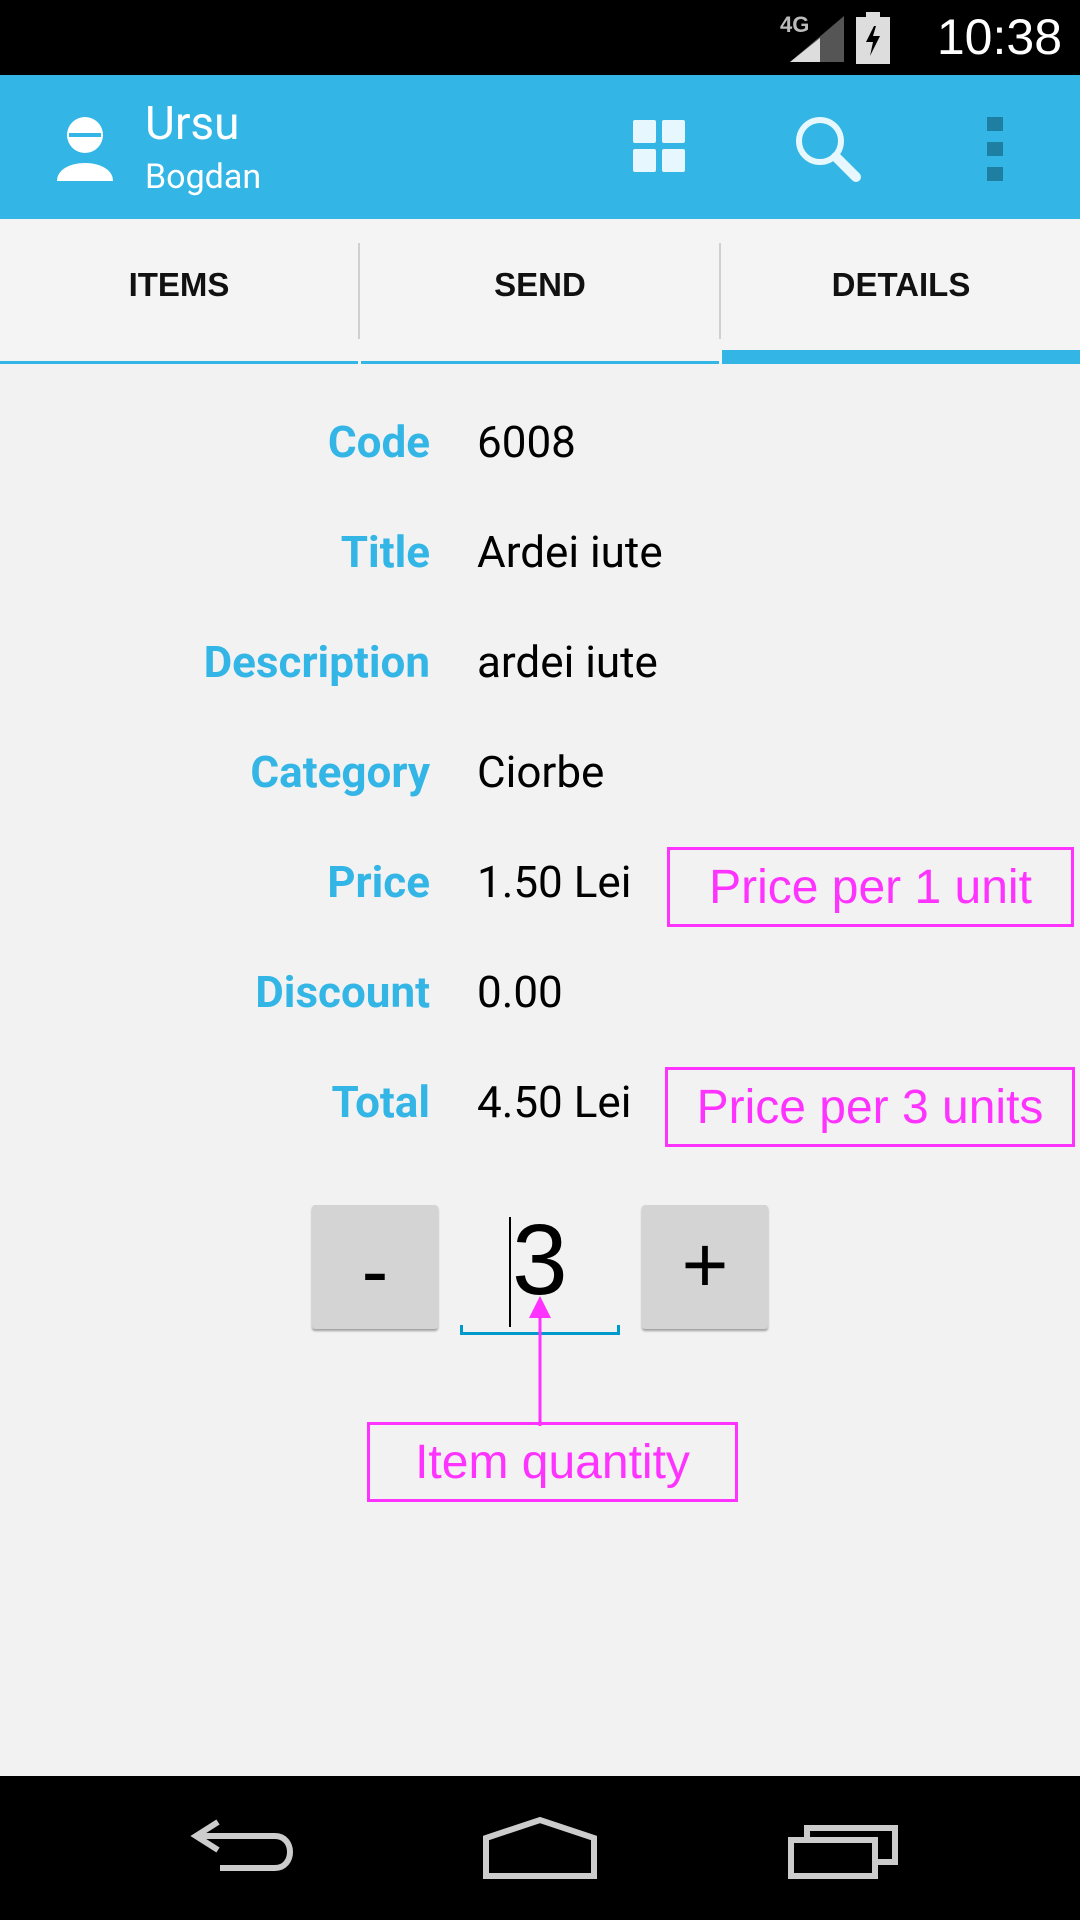 The height and width of the screenshot is (1920, 1080). Describe the element at coordinates (540, 147) in the screenshot. I see `action-bar: Ursu Bogdan` at that location.